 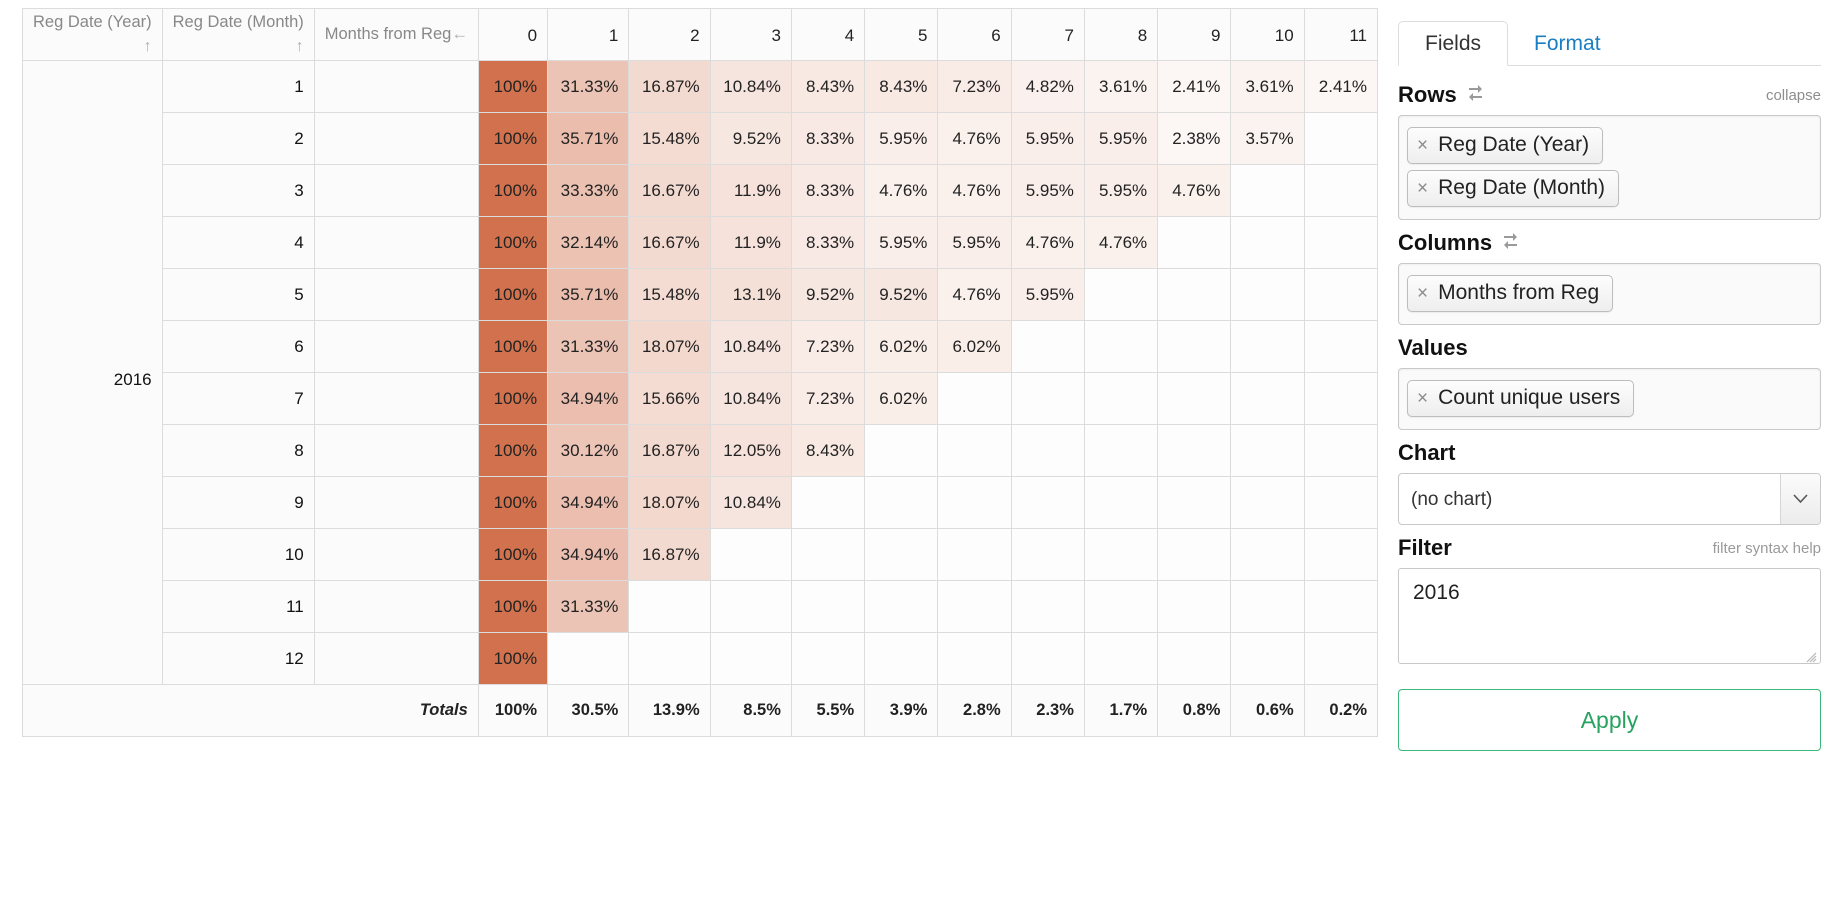 I want to click on tab-format: Format, so click(x=1567, y=43).